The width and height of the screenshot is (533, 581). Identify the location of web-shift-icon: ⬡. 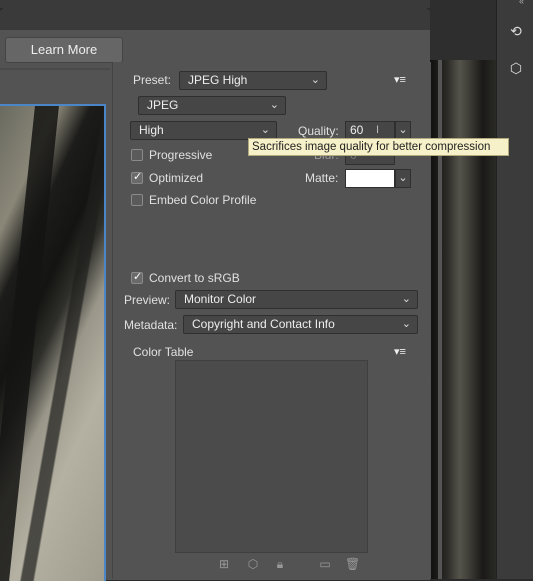
(253, 564).